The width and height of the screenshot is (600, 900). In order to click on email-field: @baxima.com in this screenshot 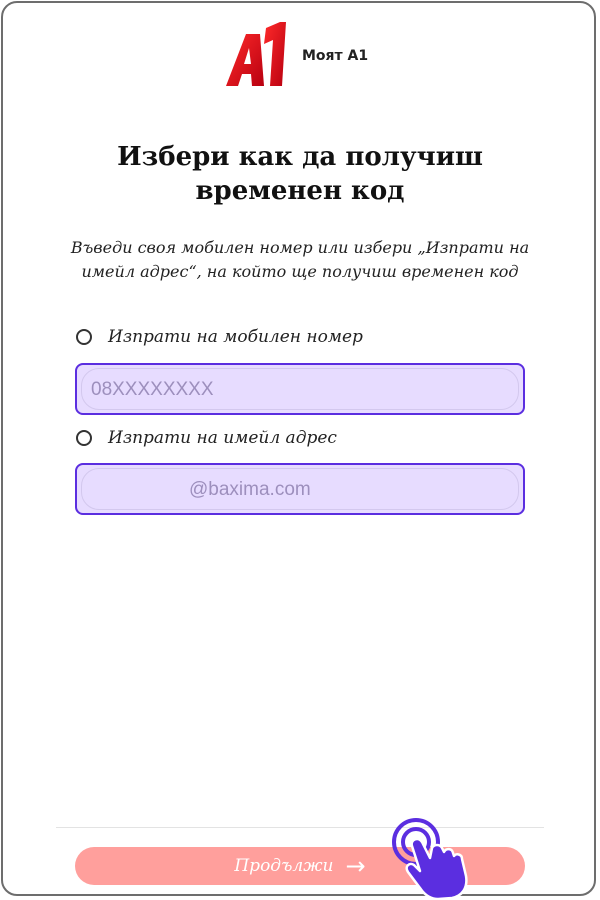, I will do `click(300, 489)`.